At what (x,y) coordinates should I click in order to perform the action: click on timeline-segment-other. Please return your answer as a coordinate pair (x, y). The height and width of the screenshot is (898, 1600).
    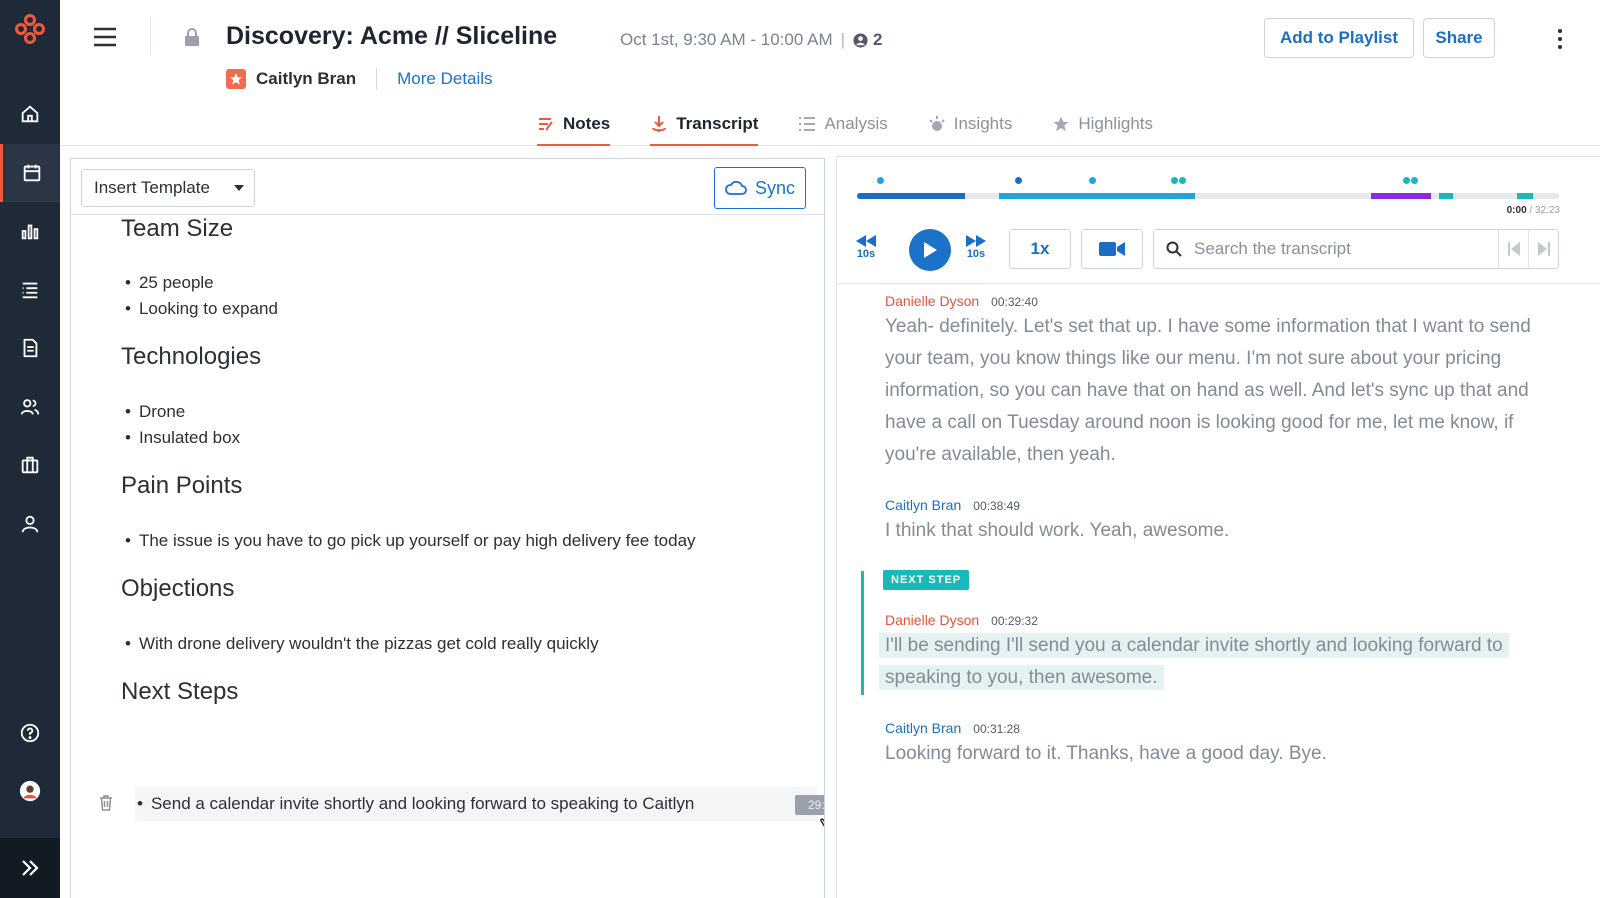
    Looking at the image, I should click on (1401, 196).